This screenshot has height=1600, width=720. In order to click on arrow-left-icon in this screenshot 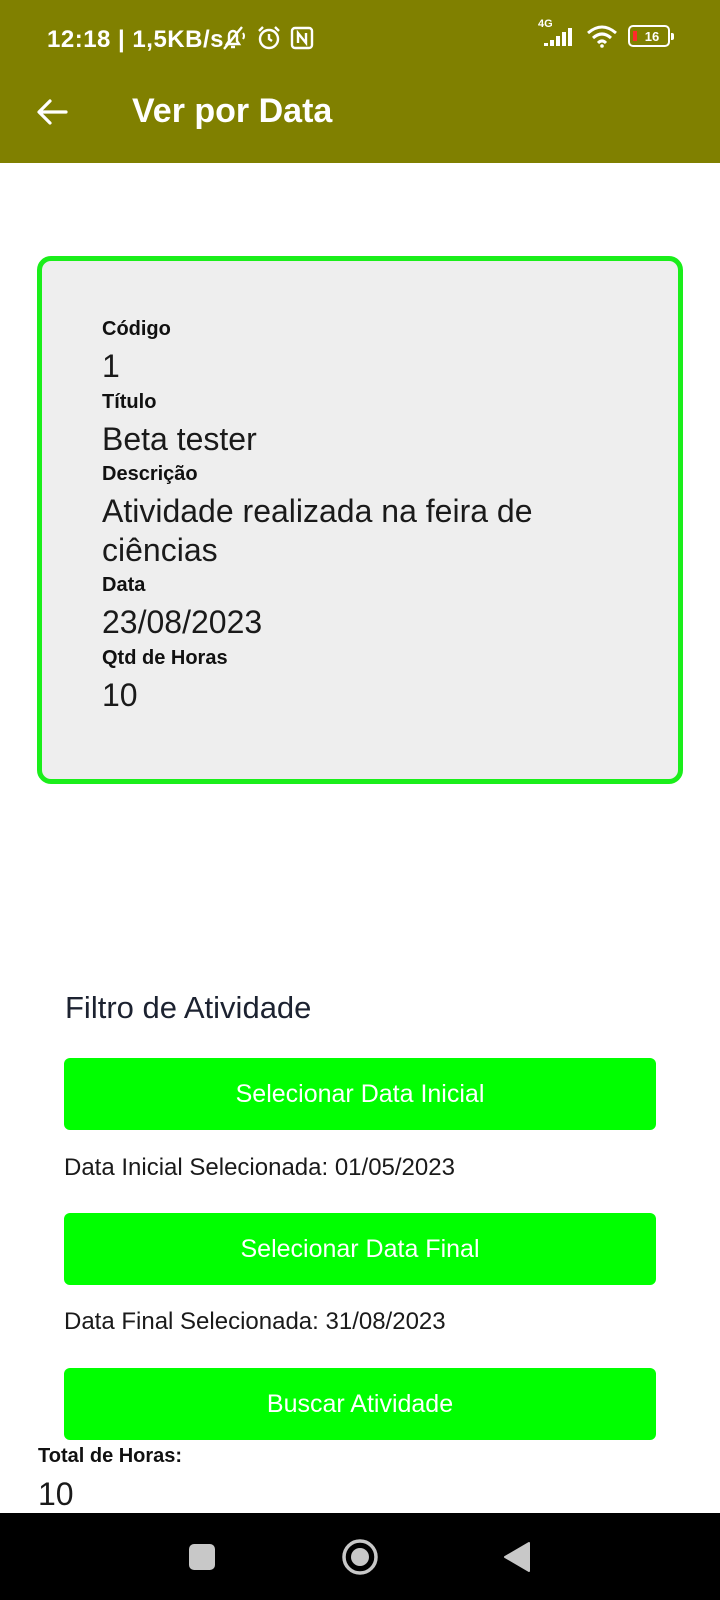, I will do `click(52, 112)`.